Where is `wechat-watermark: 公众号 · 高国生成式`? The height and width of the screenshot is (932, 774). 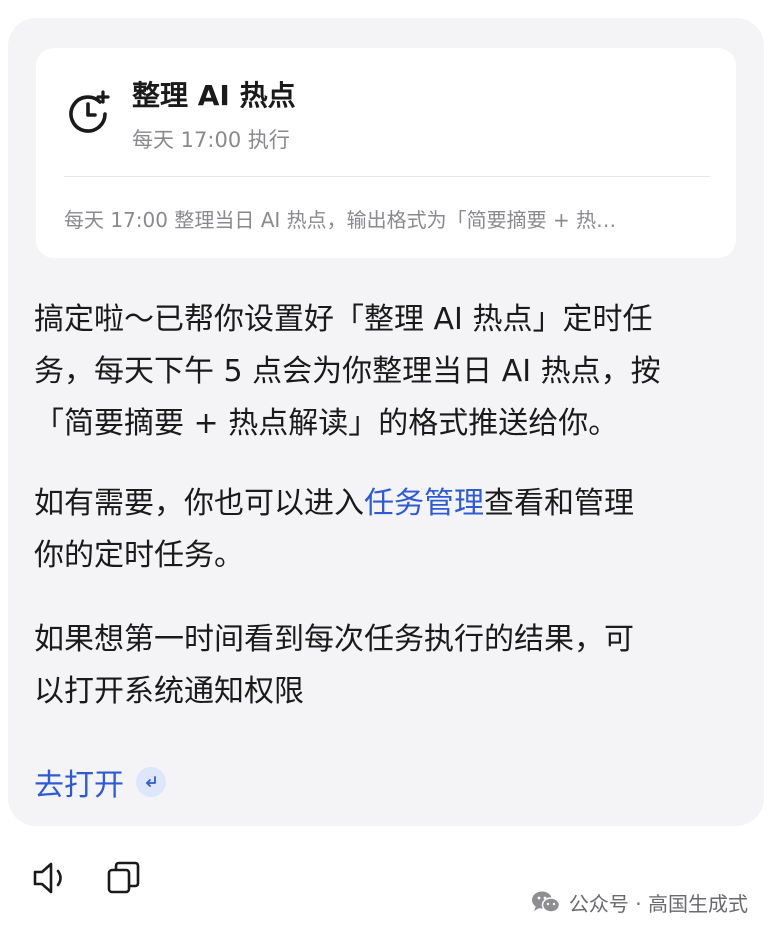
wechat-watermark: 公众号 · 高国生成式 is located at coordinates (639, 902).